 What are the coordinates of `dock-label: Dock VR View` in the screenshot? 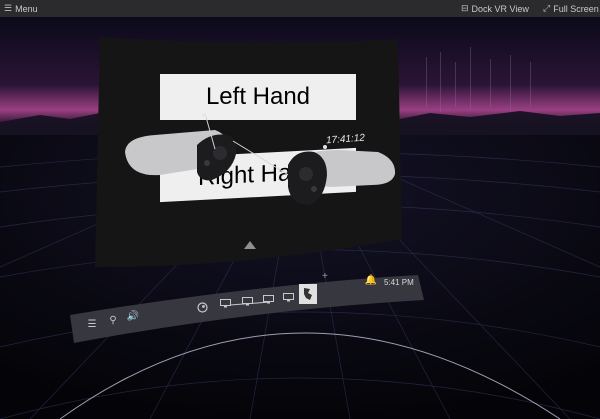 It's located at (500, 8).